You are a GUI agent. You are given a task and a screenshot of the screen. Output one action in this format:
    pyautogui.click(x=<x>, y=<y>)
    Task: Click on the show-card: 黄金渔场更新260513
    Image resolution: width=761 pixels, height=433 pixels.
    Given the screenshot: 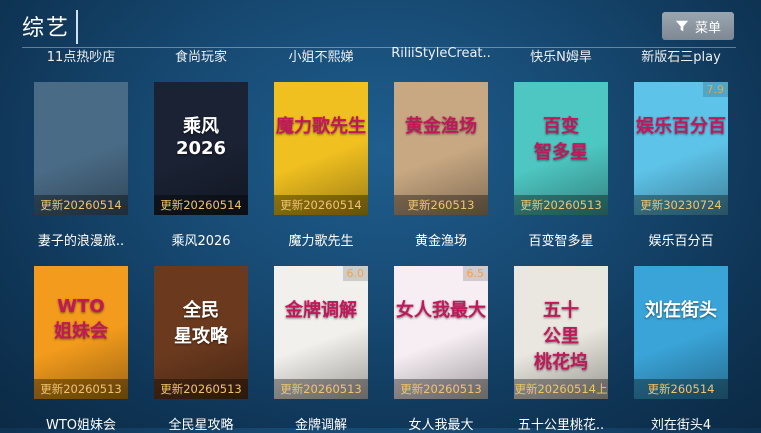 What is the action you would take?
    pyautogui.click(x=441, y=148)
    